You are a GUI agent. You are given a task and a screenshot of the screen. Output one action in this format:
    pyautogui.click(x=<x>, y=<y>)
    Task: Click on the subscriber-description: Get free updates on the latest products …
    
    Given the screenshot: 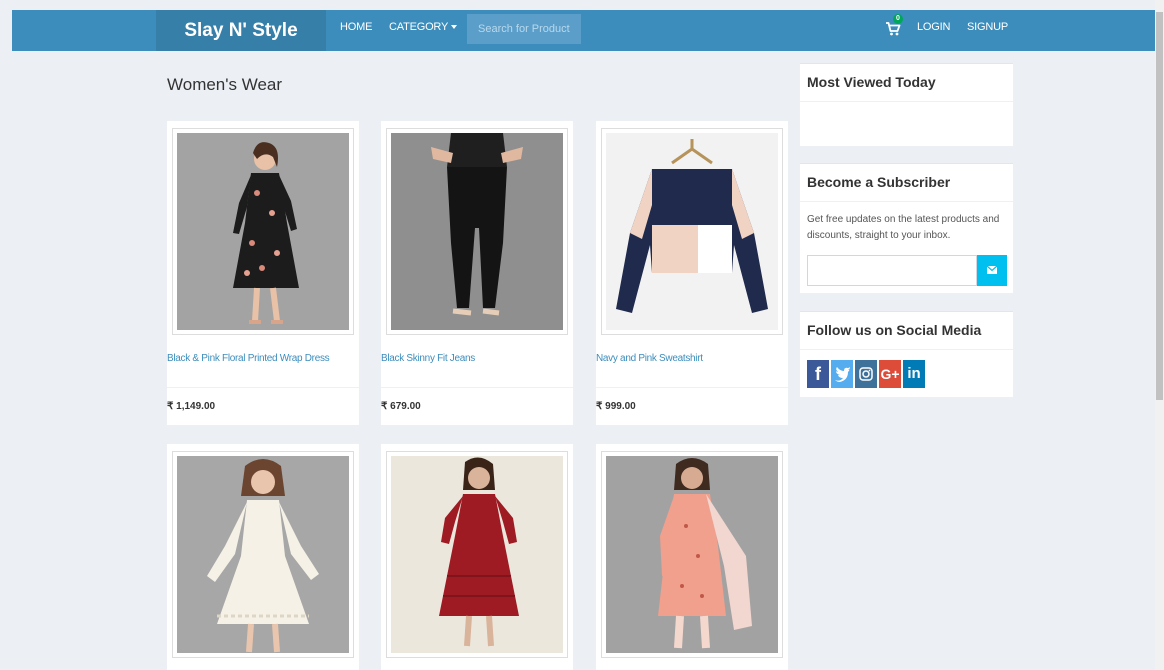 What is the action you would take?
    pyautogui.click(x=903, y=227)
    